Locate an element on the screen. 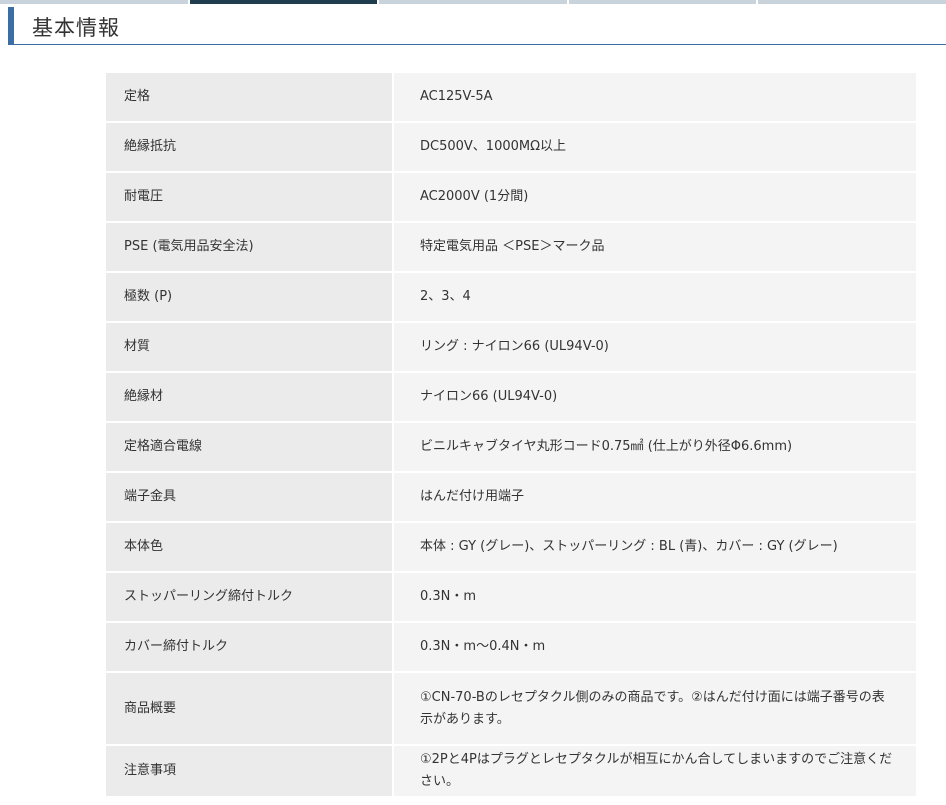 The image size is (946, 805). spec-value: 2、3、4 is located at coordinates (654, 297).